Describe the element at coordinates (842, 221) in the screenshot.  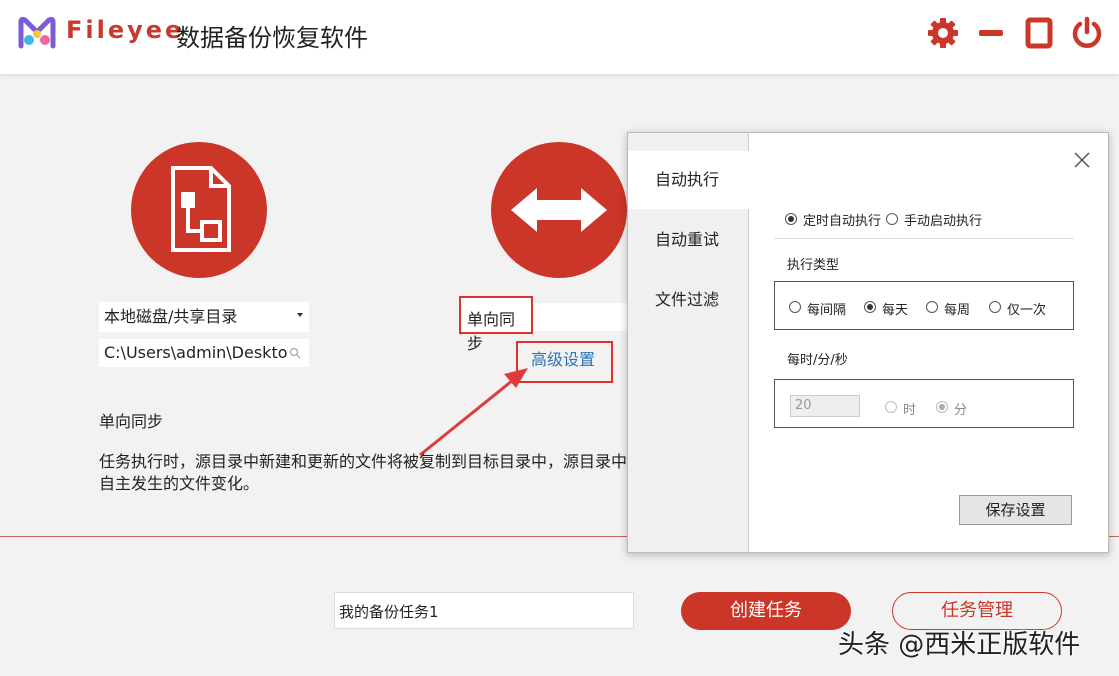
I see `timed-exec-label: 定时自动执行` at that location.